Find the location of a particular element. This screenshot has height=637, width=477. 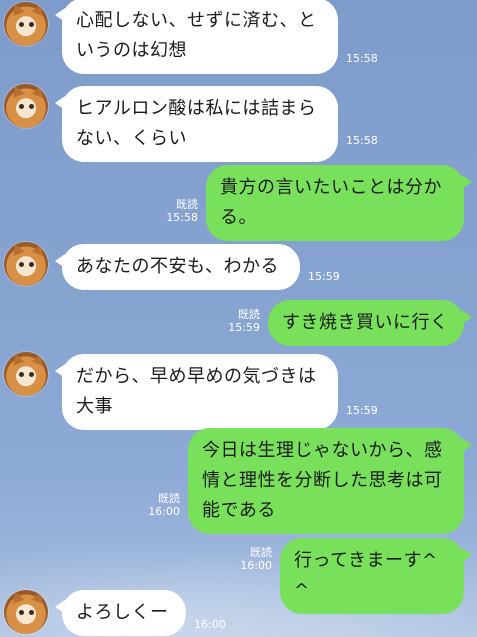

message-read-meta: 既読 15:59 is located at coordinates (241, 321).